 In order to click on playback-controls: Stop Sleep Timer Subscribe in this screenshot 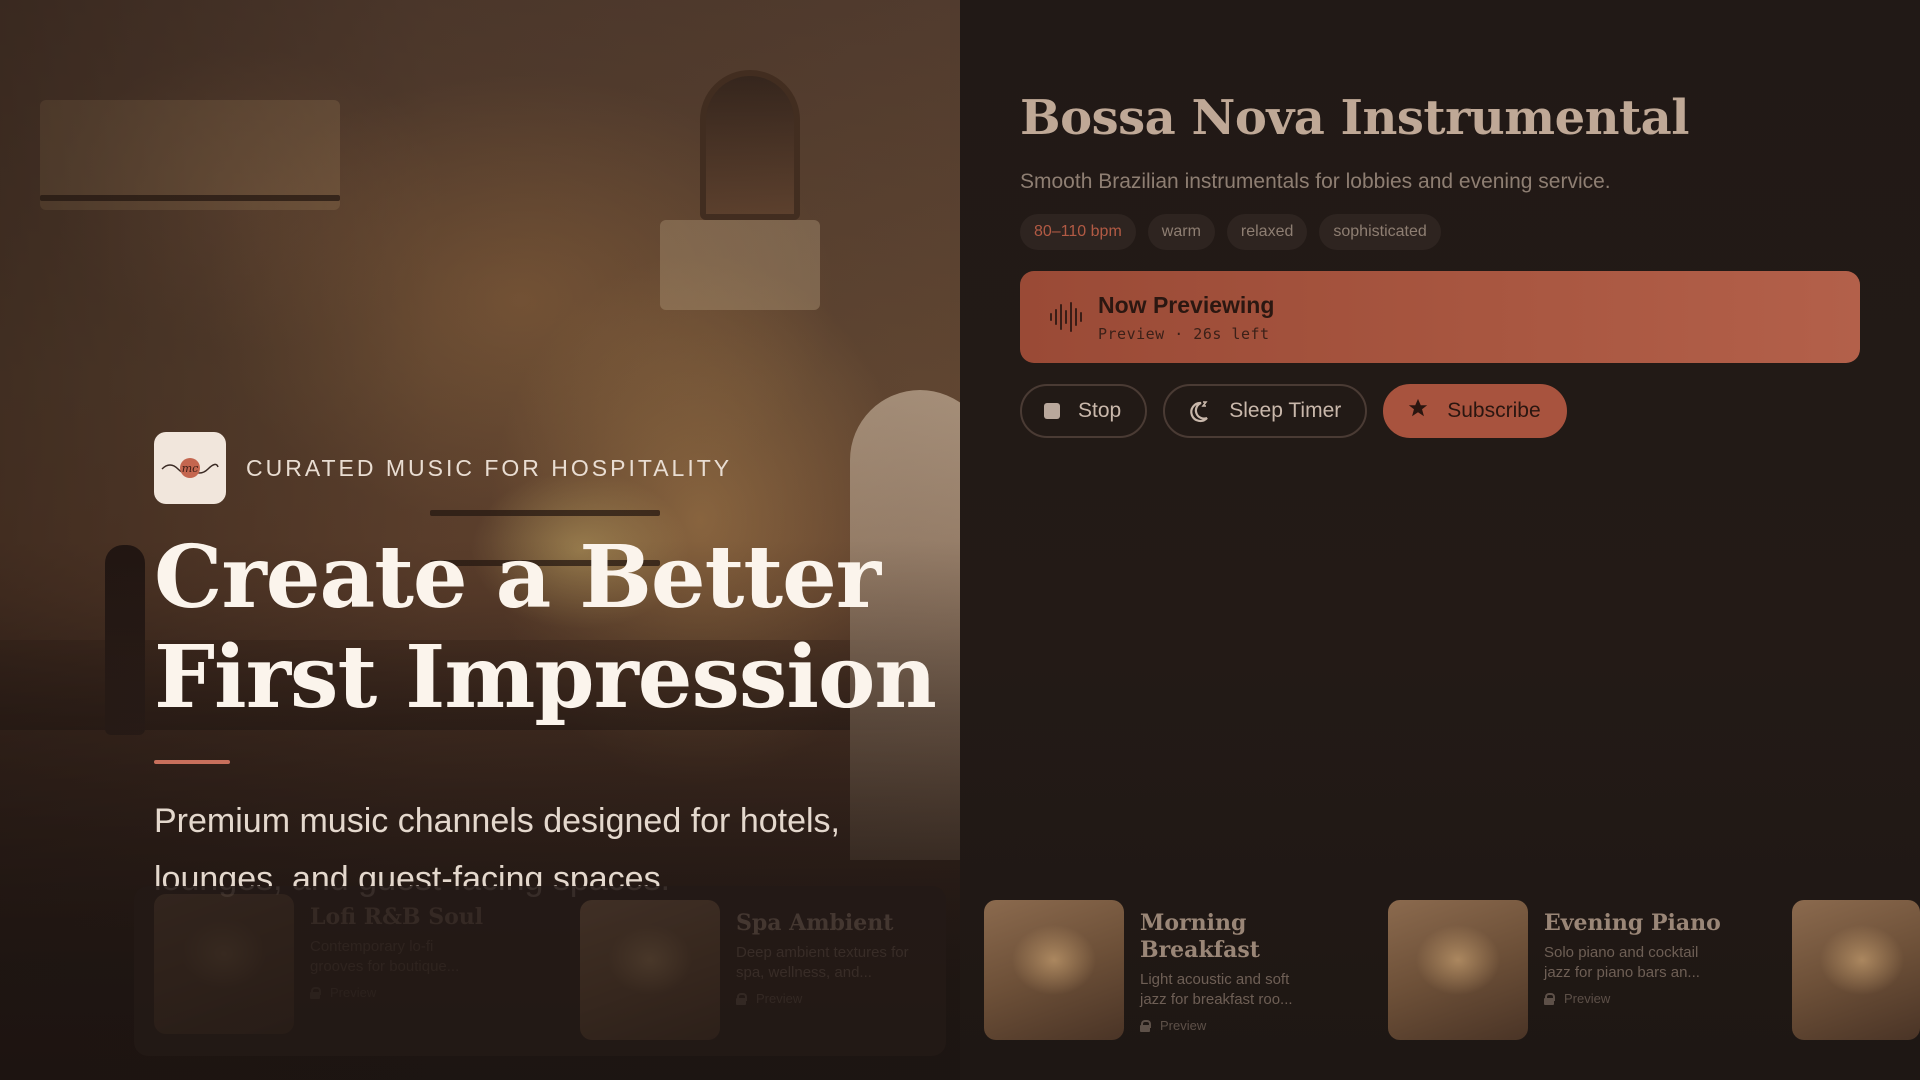, I will do `click(1293, 411)`.